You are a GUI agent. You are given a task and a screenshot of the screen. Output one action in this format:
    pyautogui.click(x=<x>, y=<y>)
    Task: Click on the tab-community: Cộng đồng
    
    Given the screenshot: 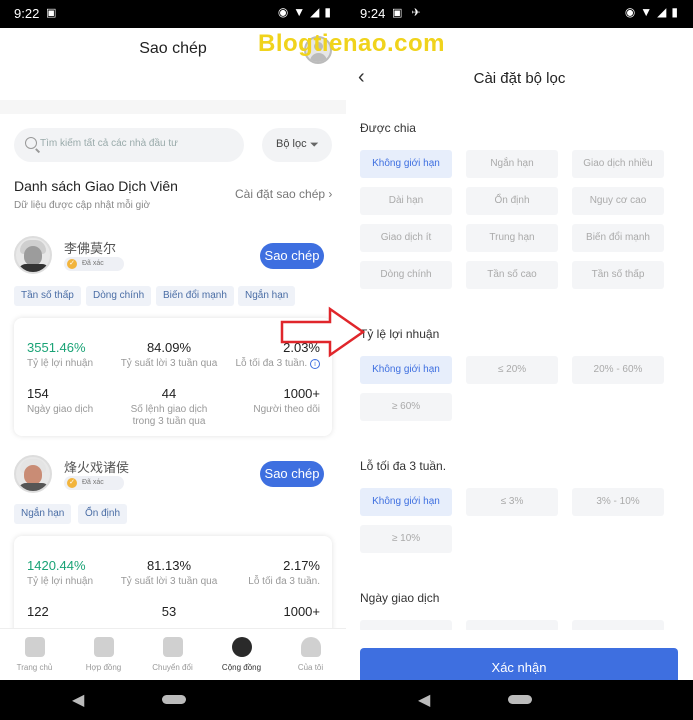 What is the action you would take?
    pyautogui.click(x=241, y=655)
    